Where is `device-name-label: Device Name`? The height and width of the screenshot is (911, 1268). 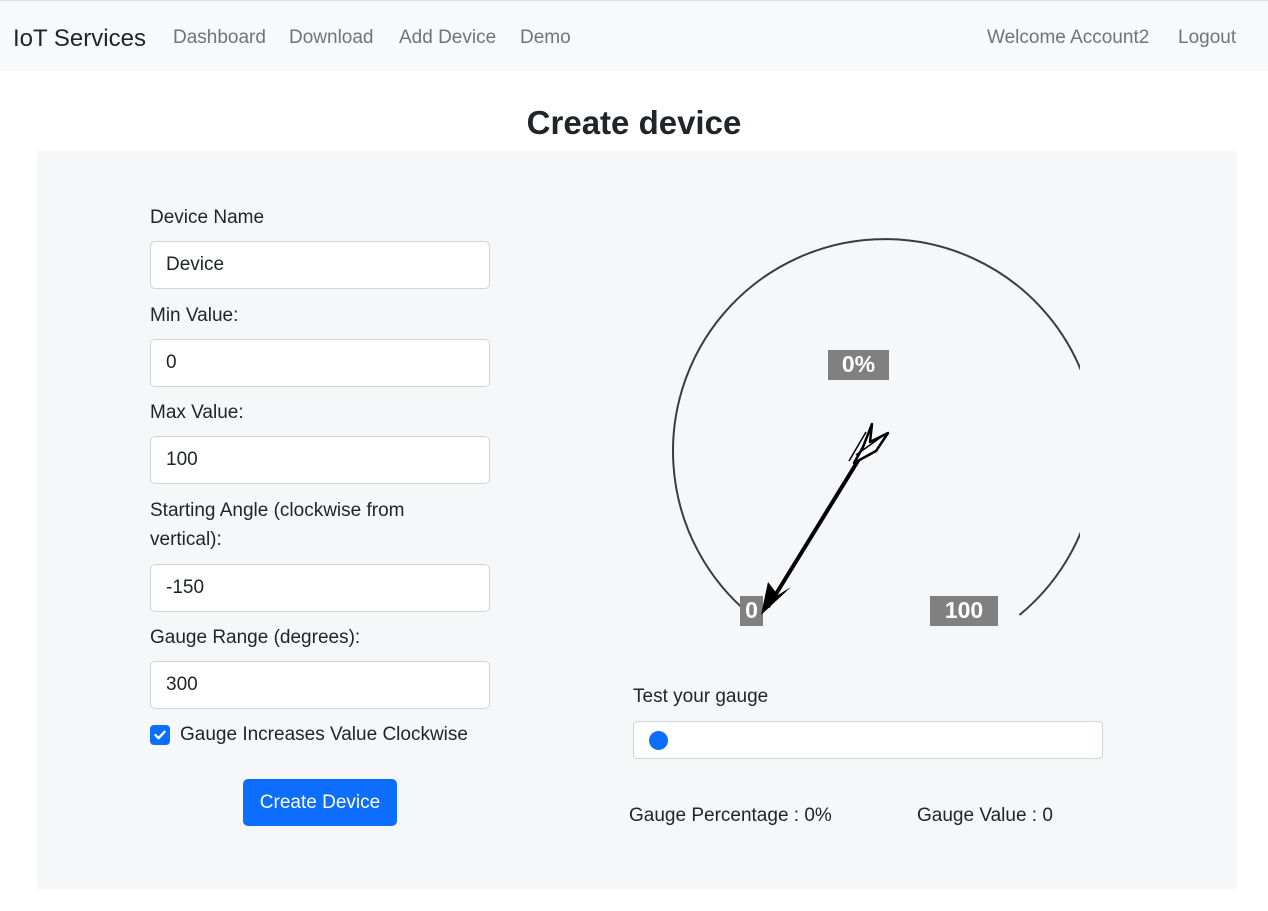
device-name-label: Device Name is located at coordinates (207, 217).